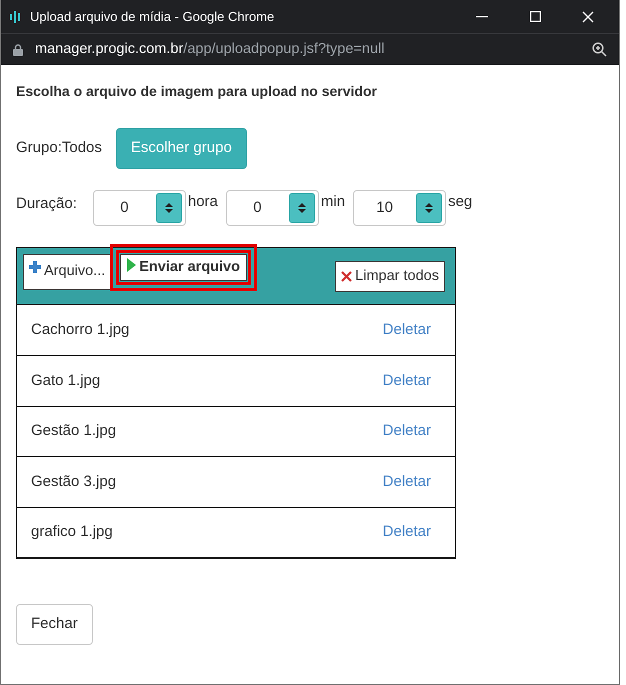 The width and height of the screenshot is (626, 685). What do you see at coordinates (333, 202) in the screenshot?
I see `unit-label: min` at bounding box center [333, 202].